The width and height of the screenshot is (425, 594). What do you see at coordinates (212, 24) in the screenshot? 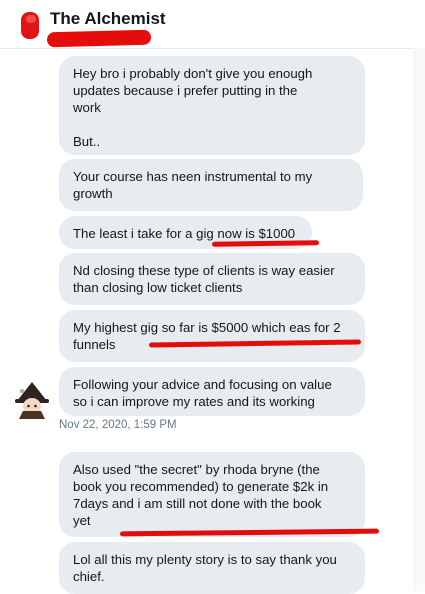
I see `conversation-header: The Alchemist` at bounding box center [212, 24].